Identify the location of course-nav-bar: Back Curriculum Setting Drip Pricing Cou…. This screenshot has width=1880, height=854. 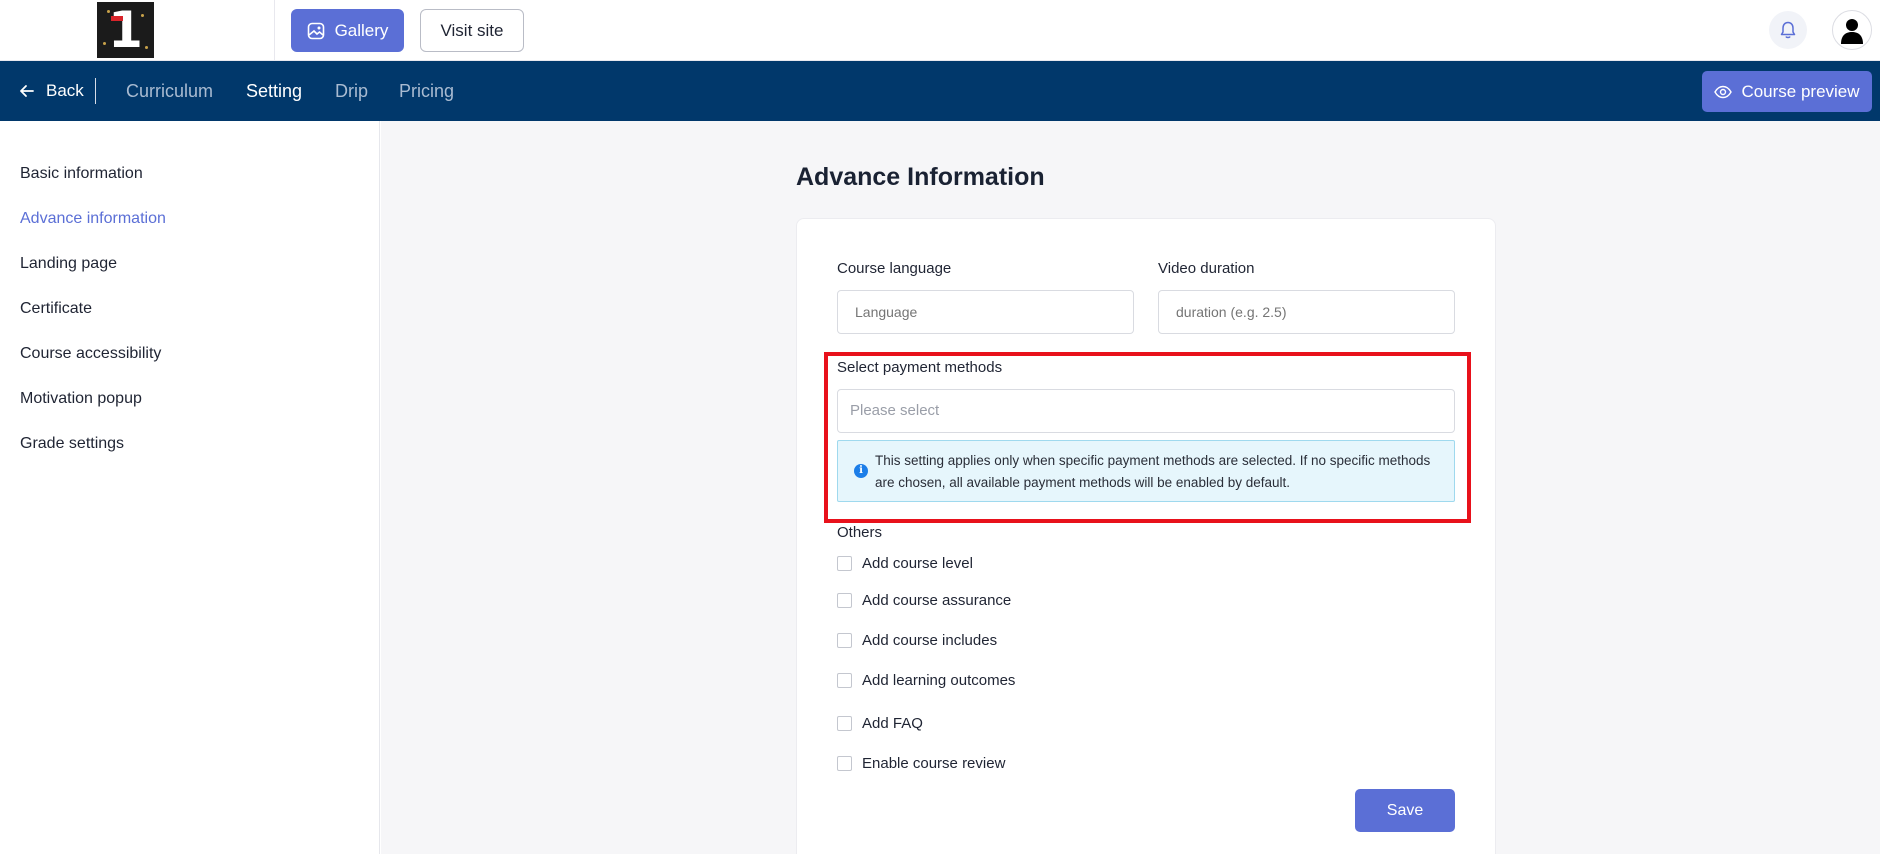
(940, 91).